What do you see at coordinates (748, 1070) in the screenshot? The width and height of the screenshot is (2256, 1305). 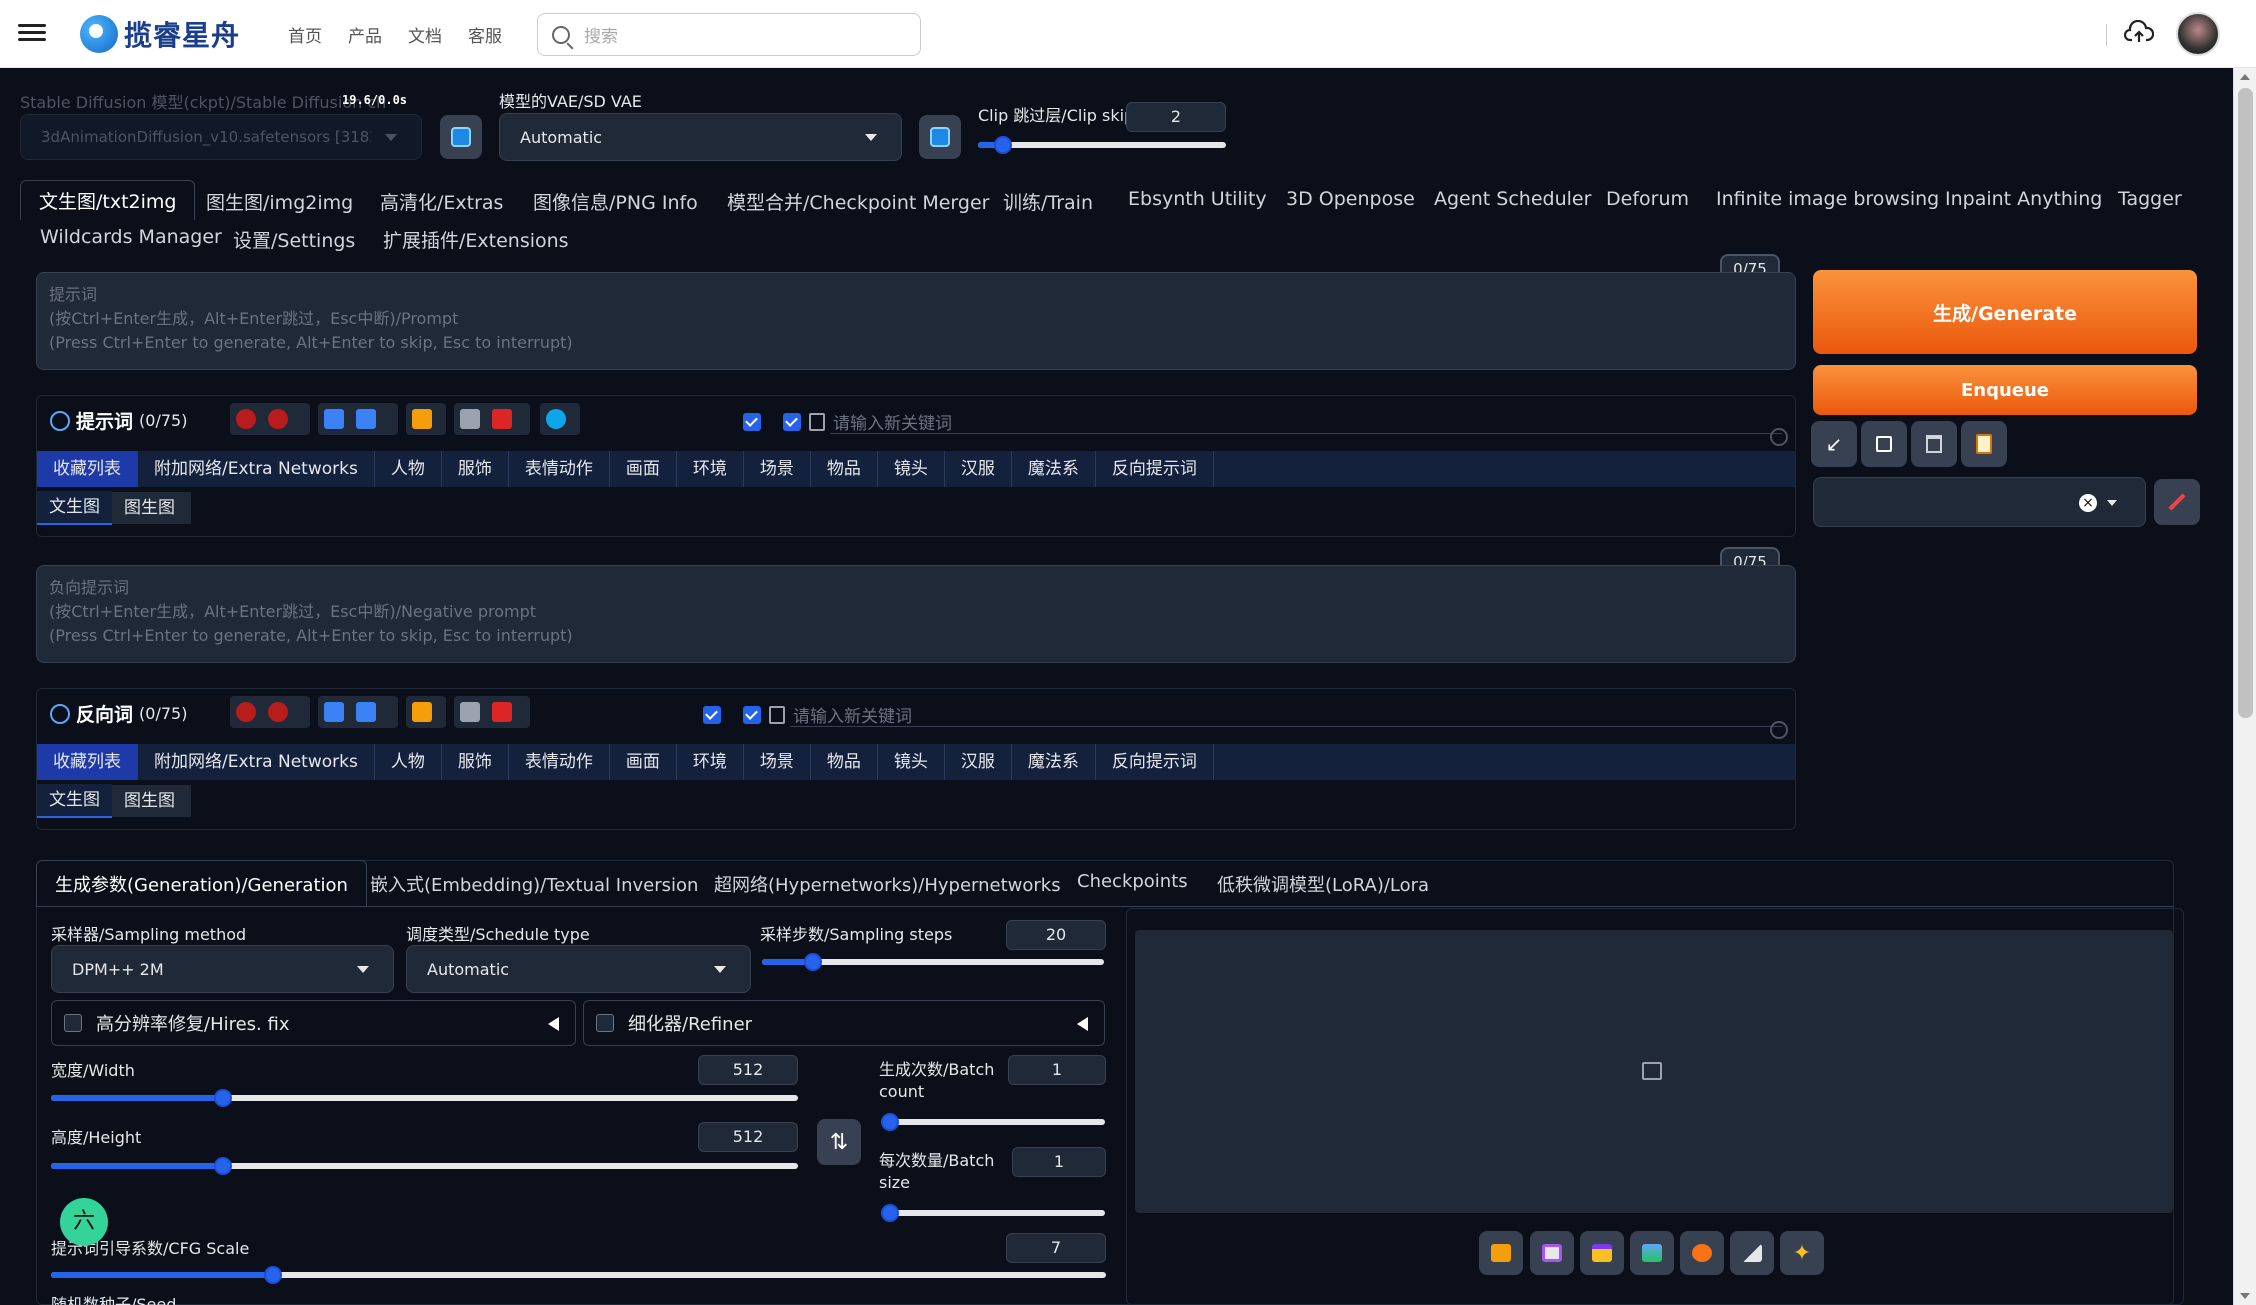 I see `width-input: 512` at bounding box center [748, 1070].